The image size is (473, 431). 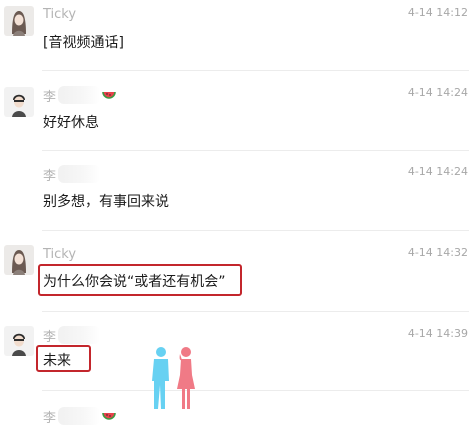 What do you see at coordinates (437, 12) in the screenshot?
I see `message-time: 4-14 14:12` at bounding box center [437, 12].